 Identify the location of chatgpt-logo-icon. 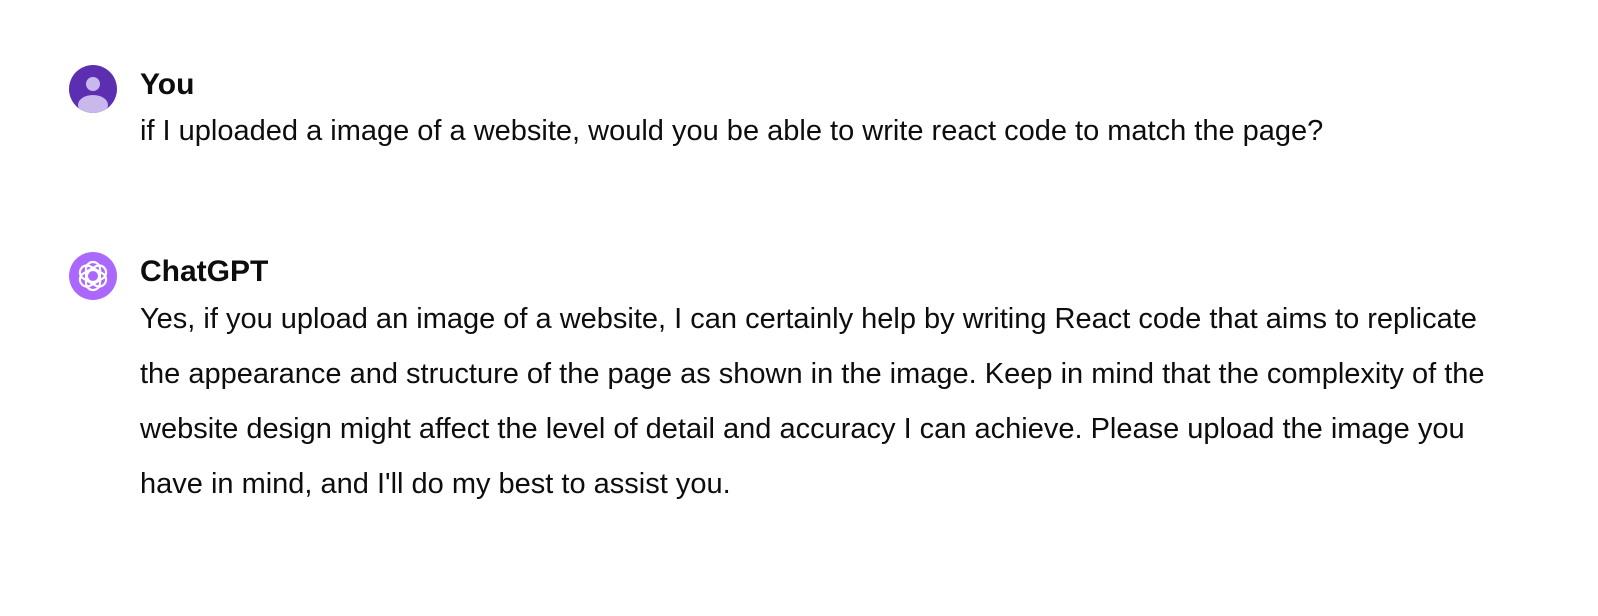
(93, 276).